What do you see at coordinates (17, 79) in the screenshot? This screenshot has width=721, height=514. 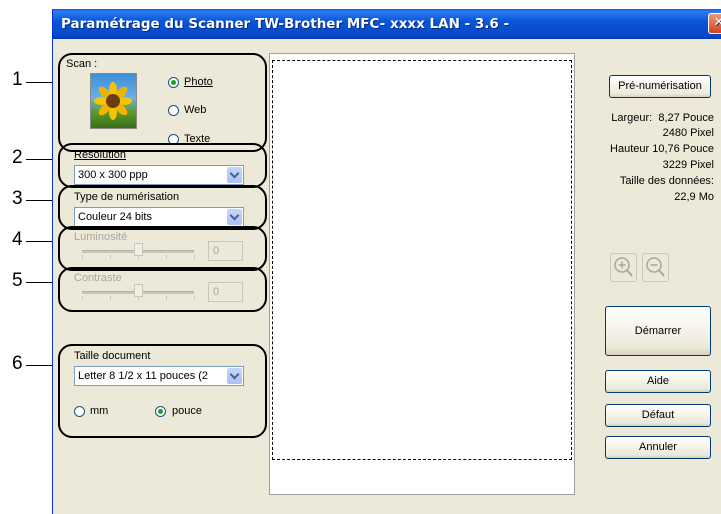 I see `callout-1: 1` at bounding box center [17, 79].